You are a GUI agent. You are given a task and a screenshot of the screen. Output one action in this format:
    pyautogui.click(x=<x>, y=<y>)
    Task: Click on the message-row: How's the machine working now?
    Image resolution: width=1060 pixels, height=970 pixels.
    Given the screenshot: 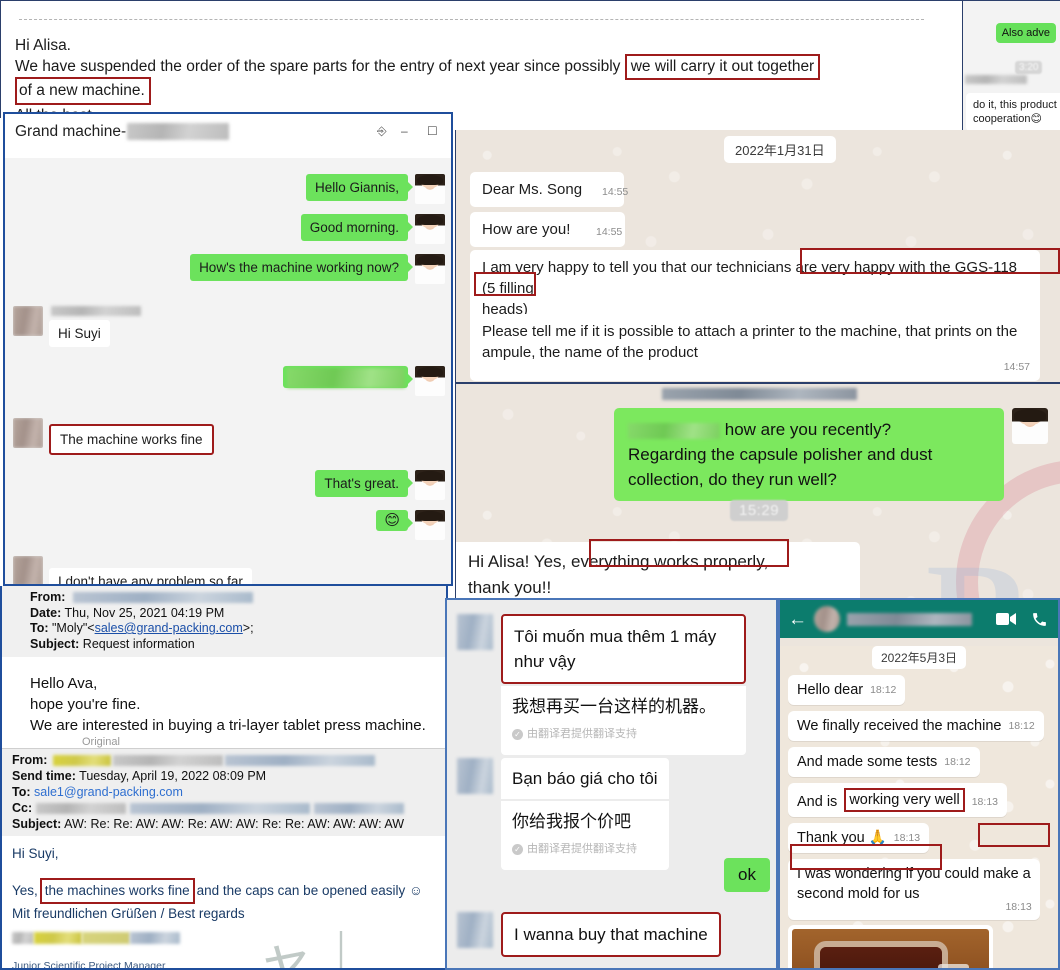 What is the action you would take?
    pyautogui.click(x=317, y=269)
    